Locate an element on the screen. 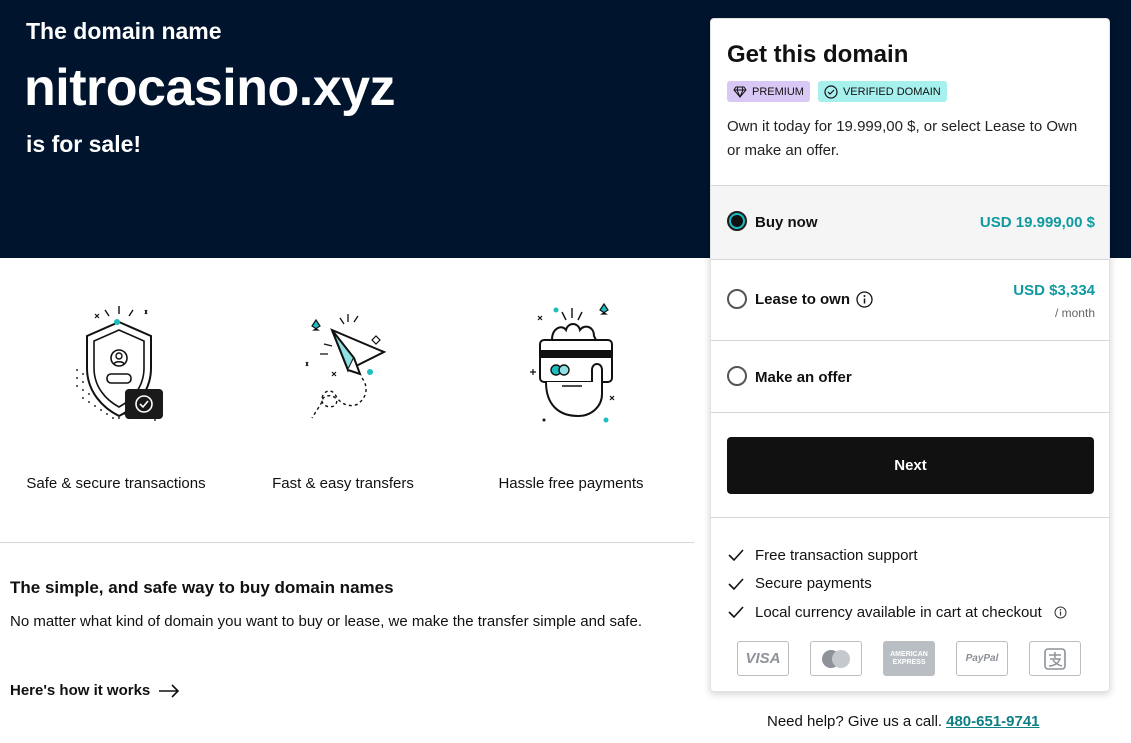  feature-fast: Fast & easy transfers is located at coordinates (343, 396).